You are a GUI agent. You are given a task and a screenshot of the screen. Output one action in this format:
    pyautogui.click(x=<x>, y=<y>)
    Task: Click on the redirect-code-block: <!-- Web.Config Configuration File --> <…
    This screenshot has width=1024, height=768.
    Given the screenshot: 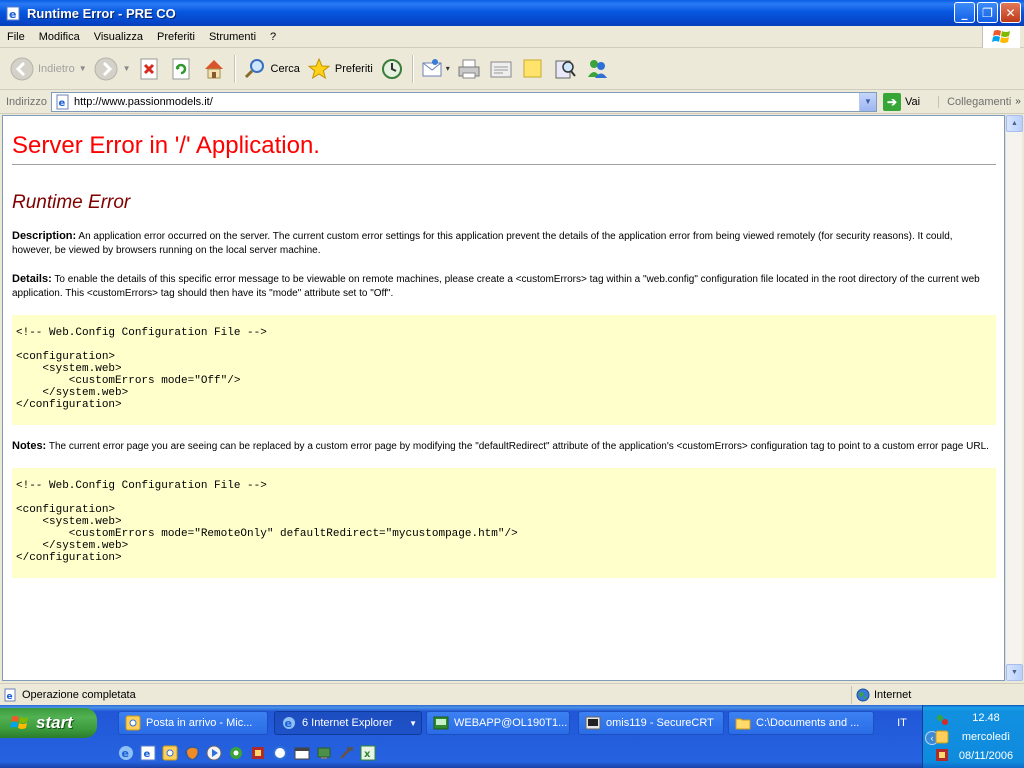 What is the action you would take?
    pyautogui.click(x=504, y=523)
    